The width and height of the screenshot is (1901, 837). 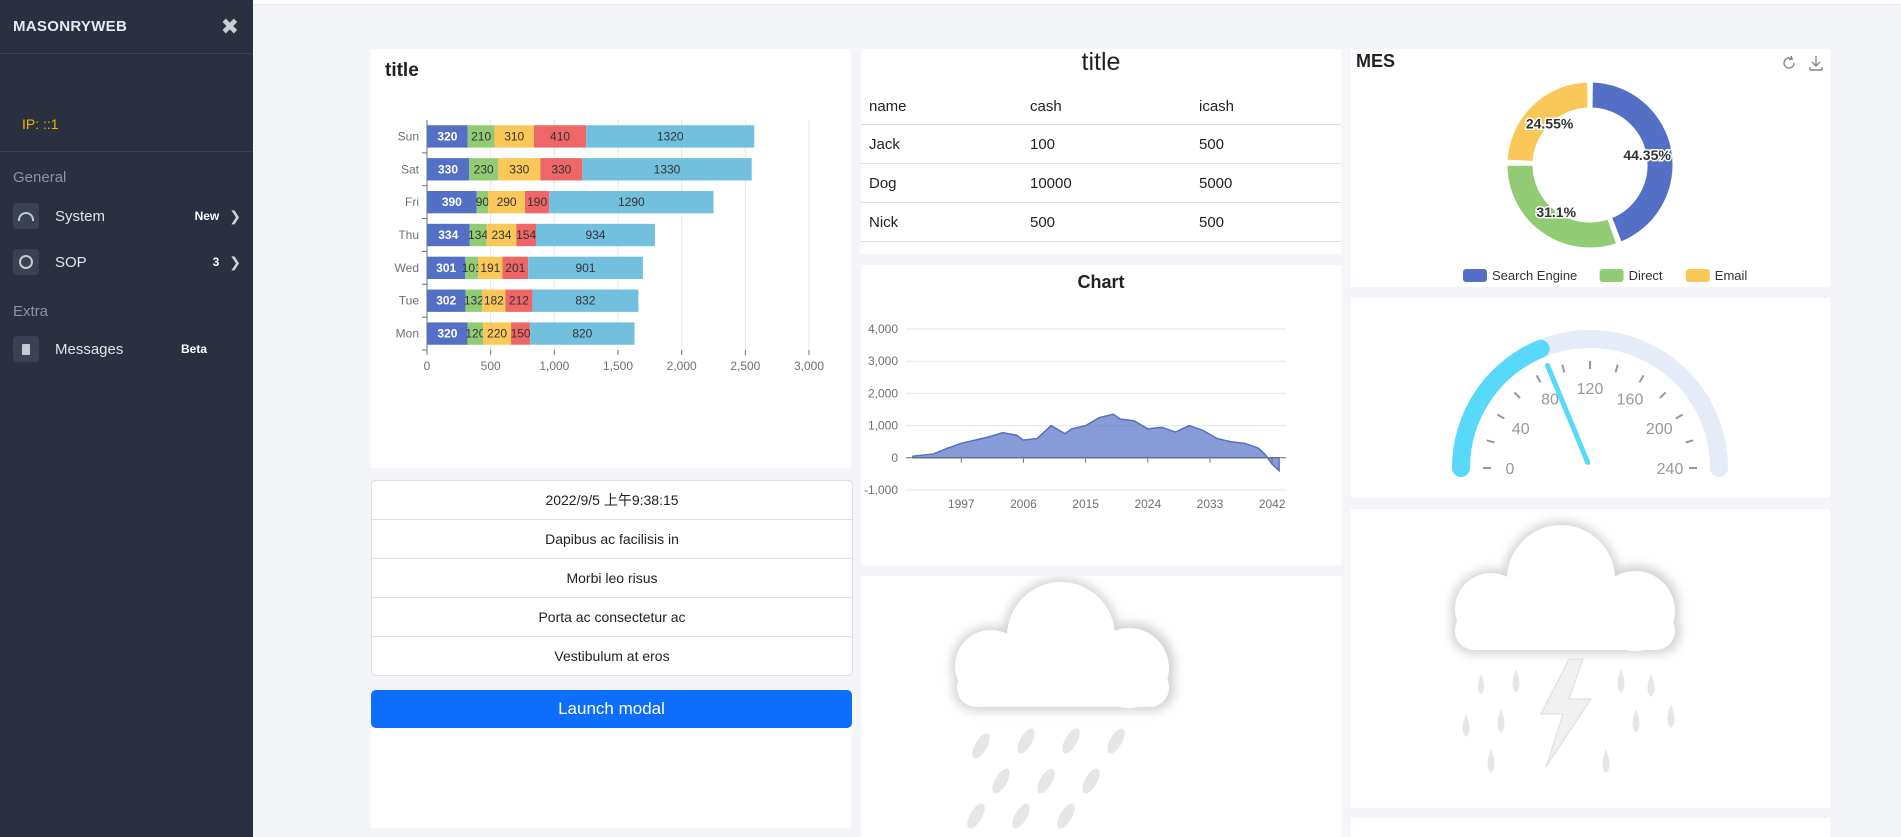 I want to click on x-tick-label: 1,500, so click(x=618, y=366).